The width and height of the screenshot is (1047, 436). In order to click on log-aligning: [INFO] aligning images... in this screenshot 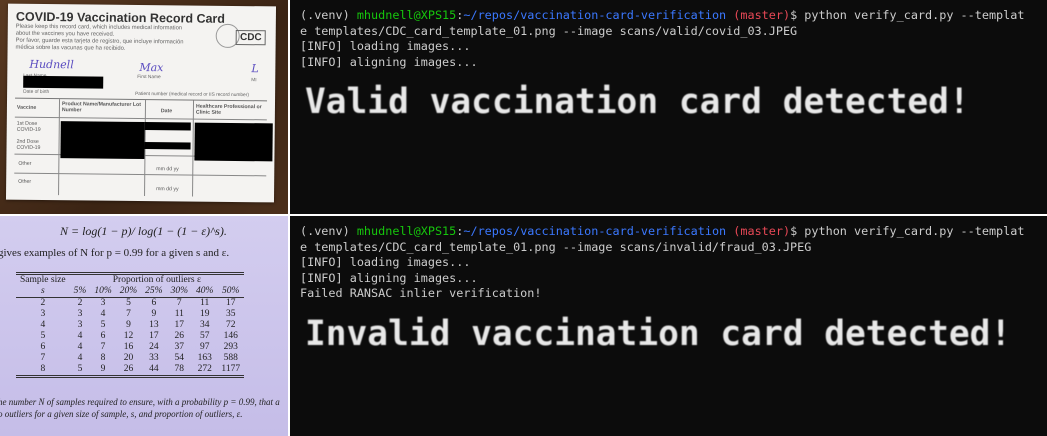, I will do `click(389, 61)`.